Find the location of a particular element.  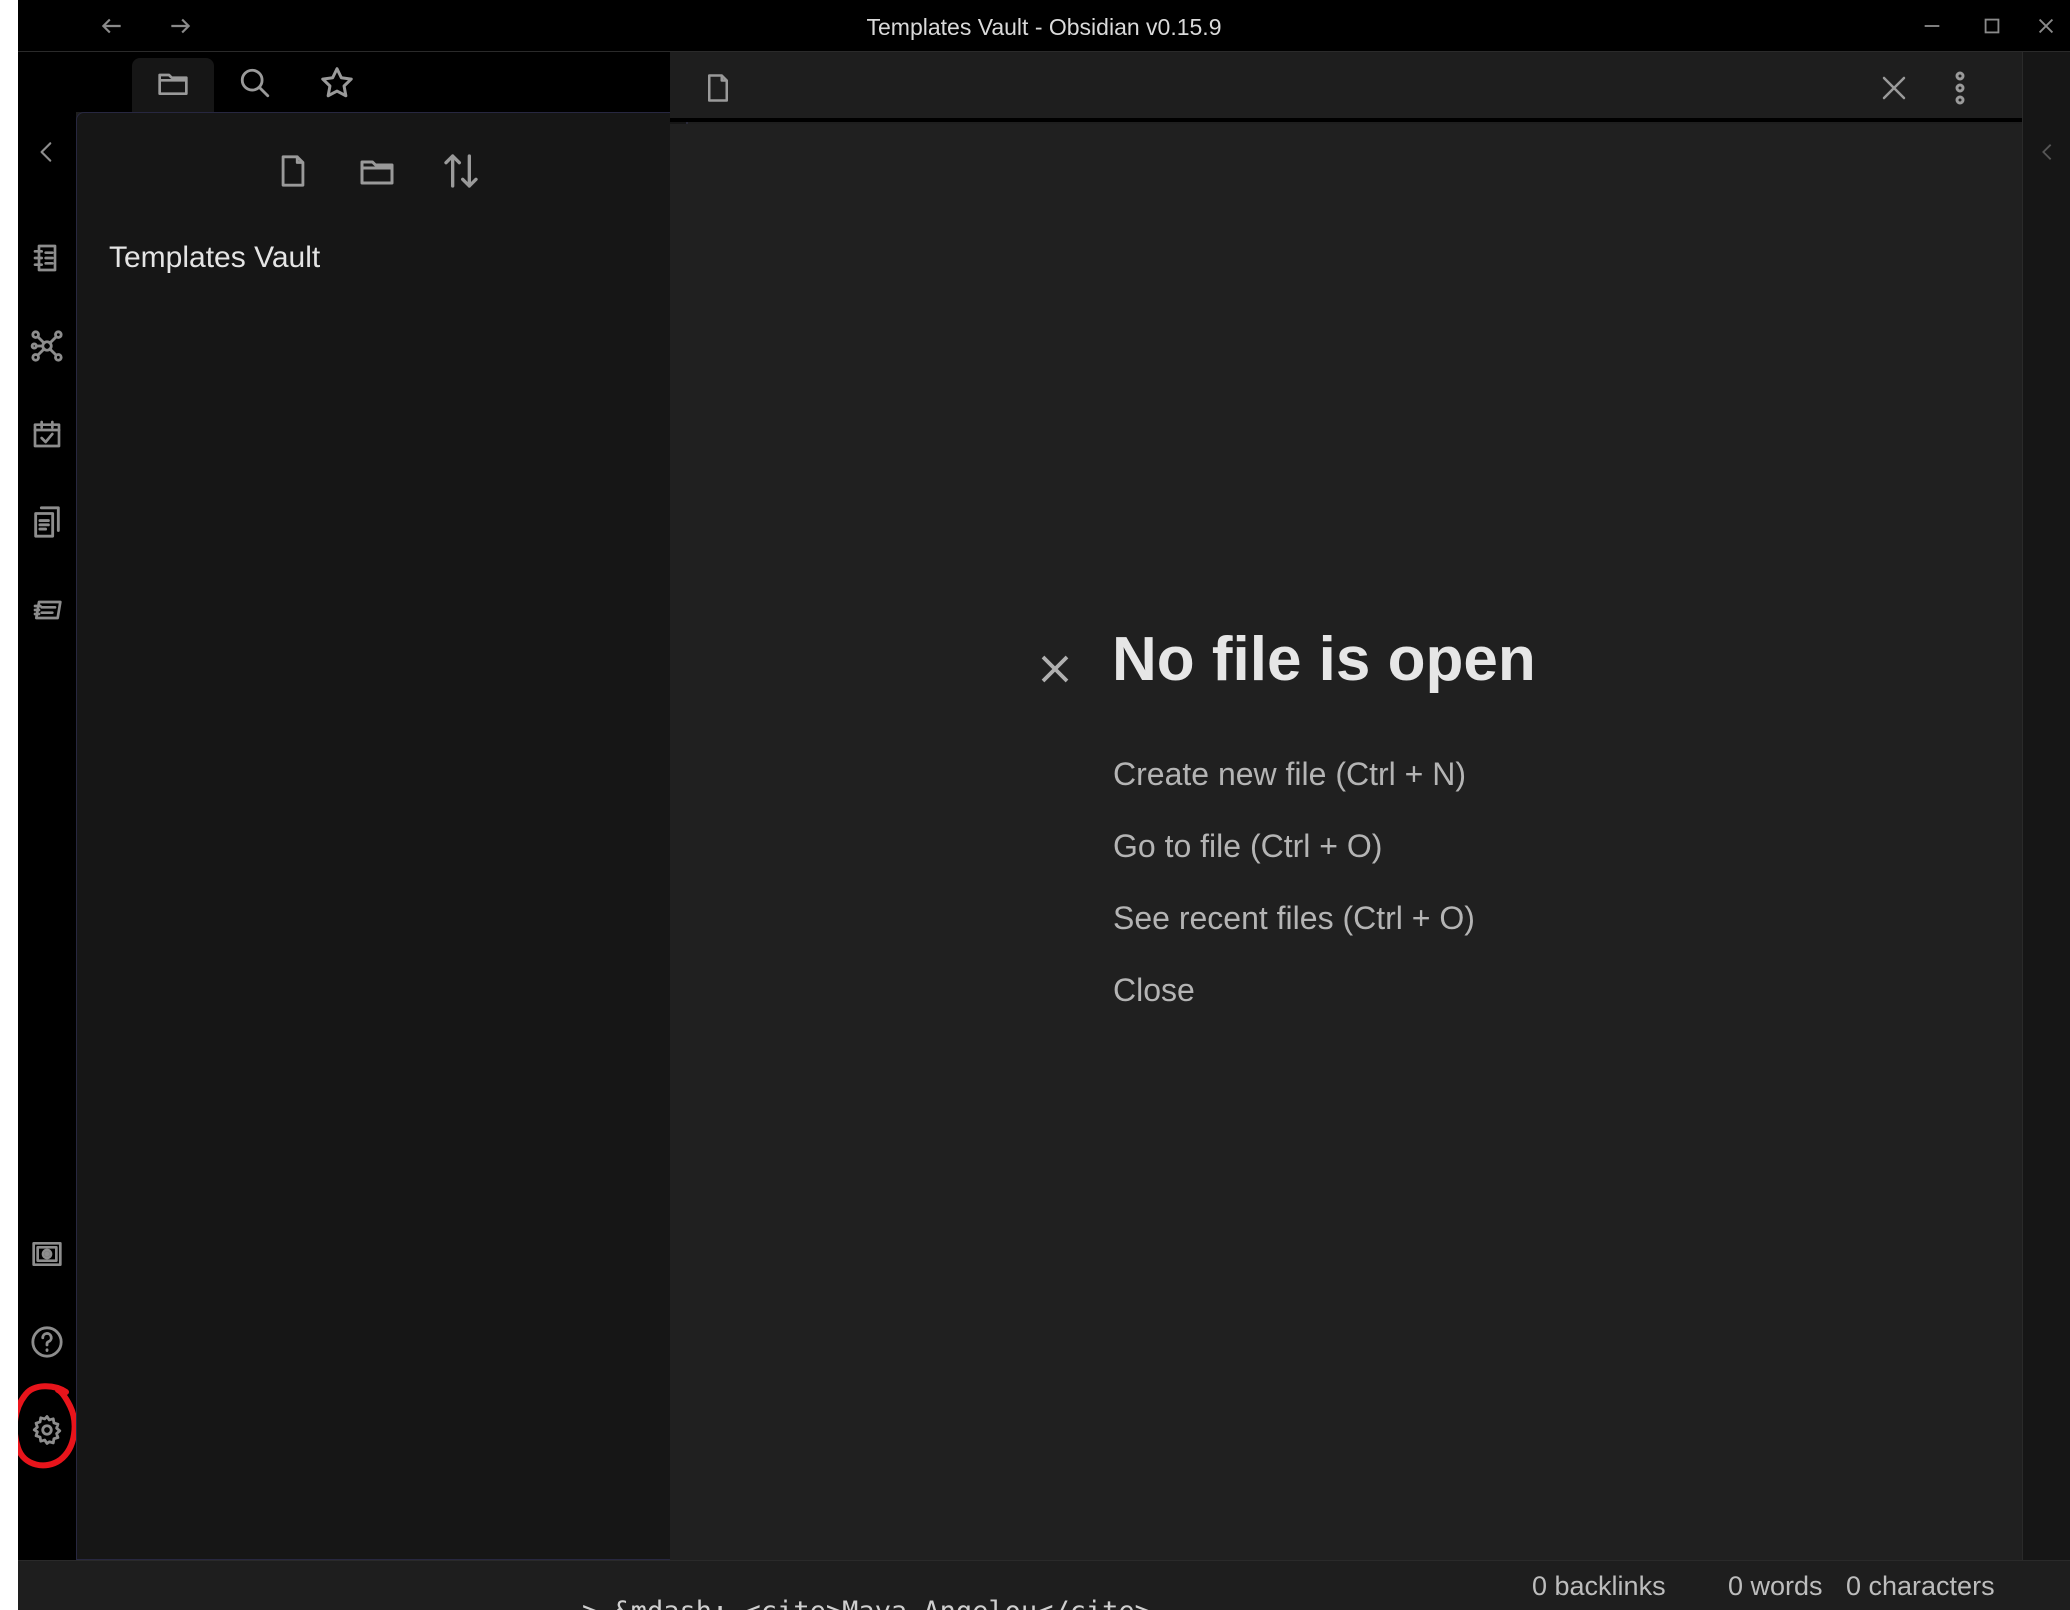

empty-state-title: No file is open is located at coordinates (1324, 659).